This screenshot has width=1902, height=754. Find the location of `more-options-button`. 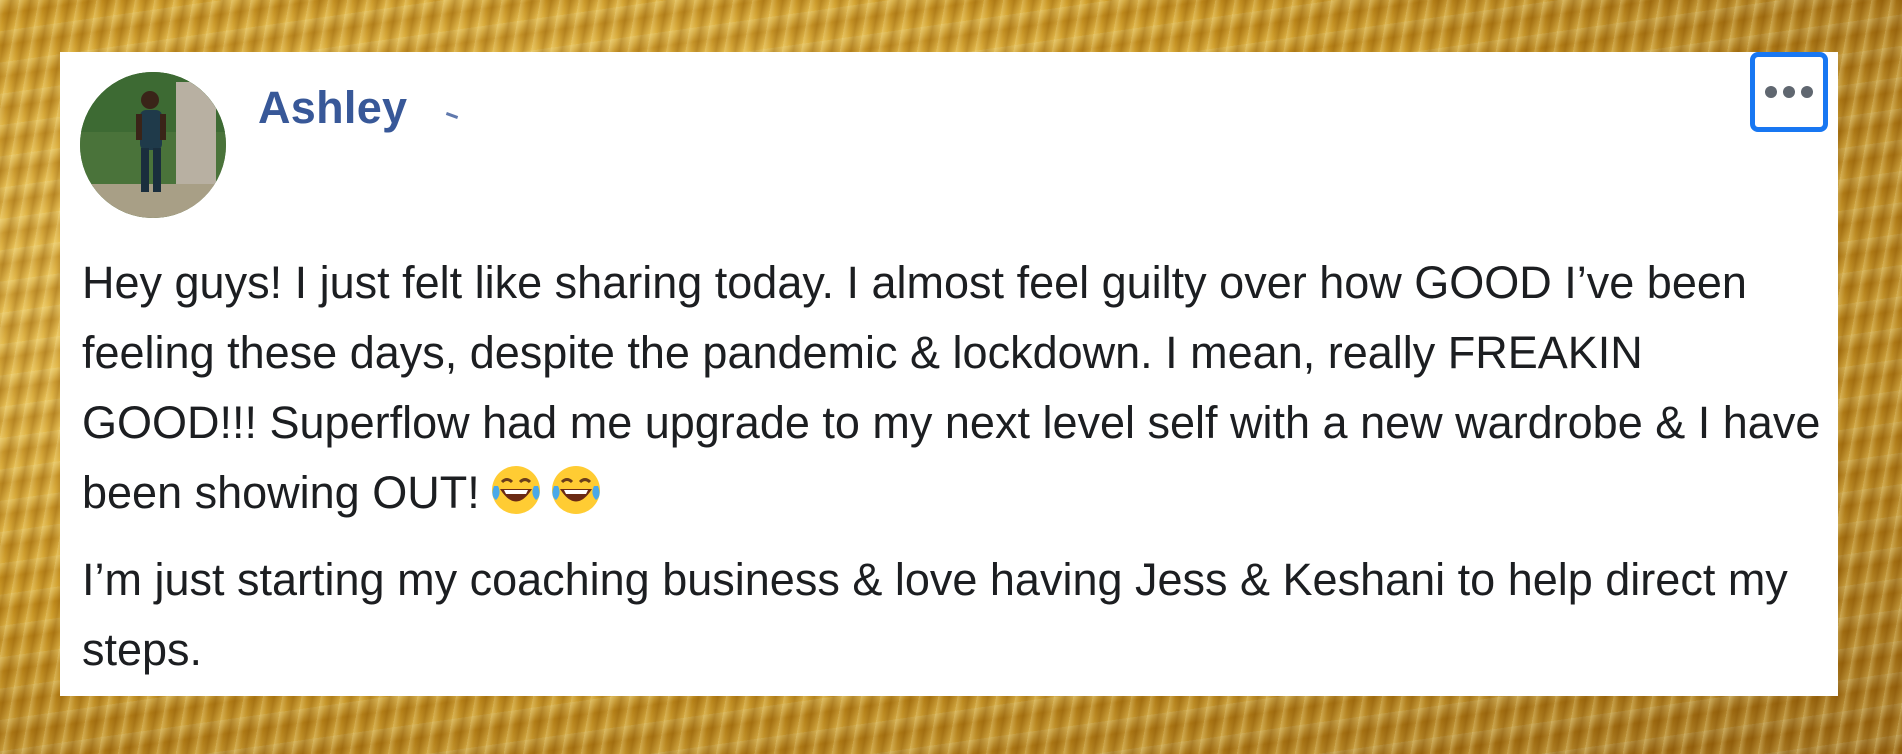

more-options-button is located at coordinates (1789, 92).